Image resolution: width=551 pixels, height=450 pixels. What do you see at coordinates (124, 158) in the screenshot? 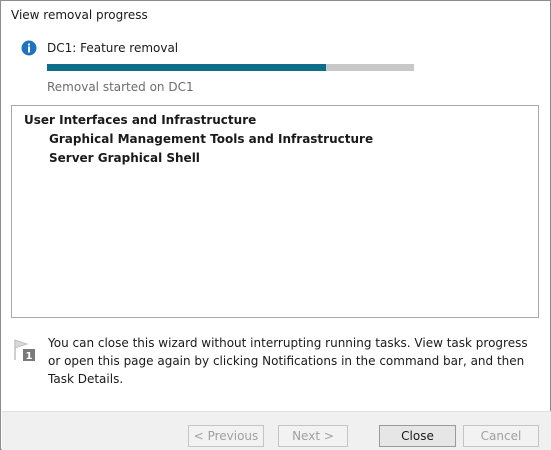
I see `result-item: Server Graphical Shell` at bounding box center [124, 158].